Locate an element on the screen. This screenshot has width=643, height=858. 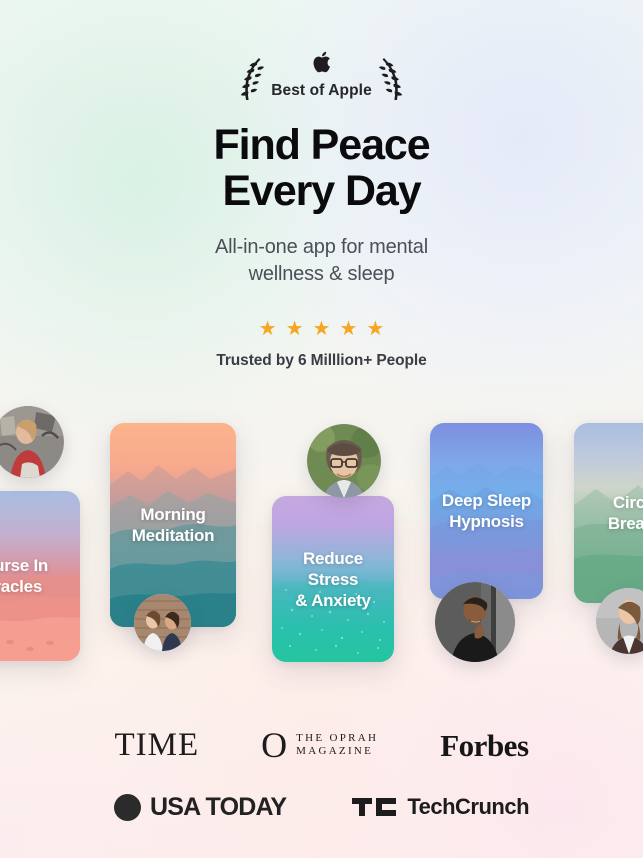
card-reduce-stress-anxiety: Reduce Stress & Anxiety is located at coordinates (333, 579).